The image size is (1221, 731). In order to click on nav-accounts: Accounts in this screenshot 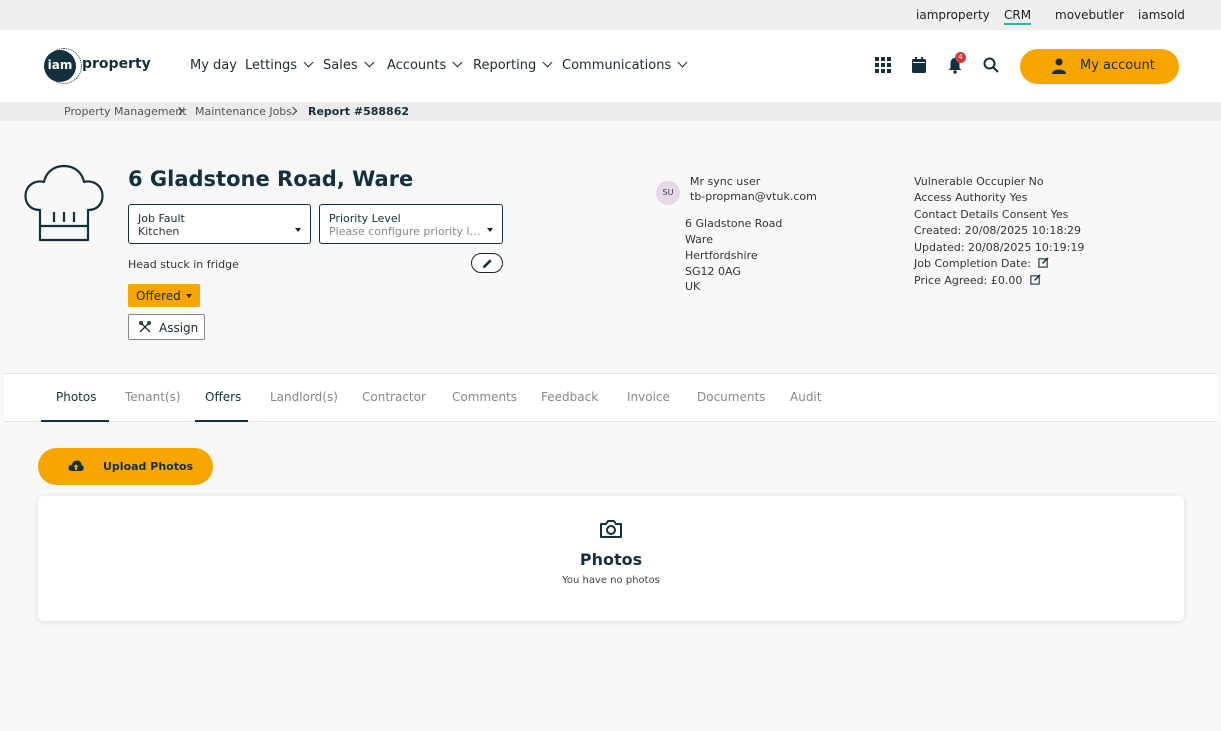, I will do `click(425, 65)`.